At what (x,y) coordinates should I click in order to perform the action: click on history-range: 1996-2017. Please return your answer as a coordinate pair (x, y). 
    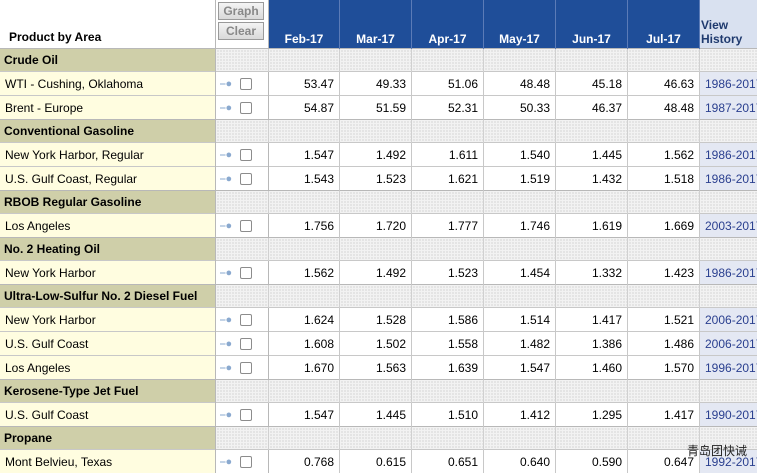
    Looking at the image, I should click on (731, 368).